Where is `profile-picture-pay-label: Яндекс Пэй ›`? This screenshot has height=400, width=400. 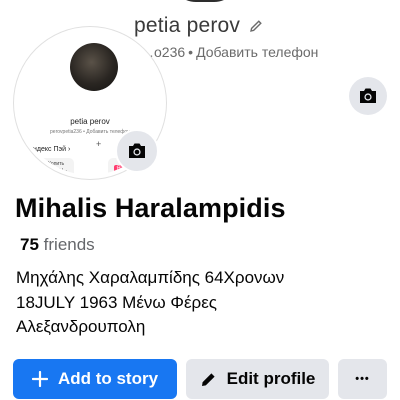
profile-picture-pay-label: Яндекс Пэй › is located at coordinates (49, 149).